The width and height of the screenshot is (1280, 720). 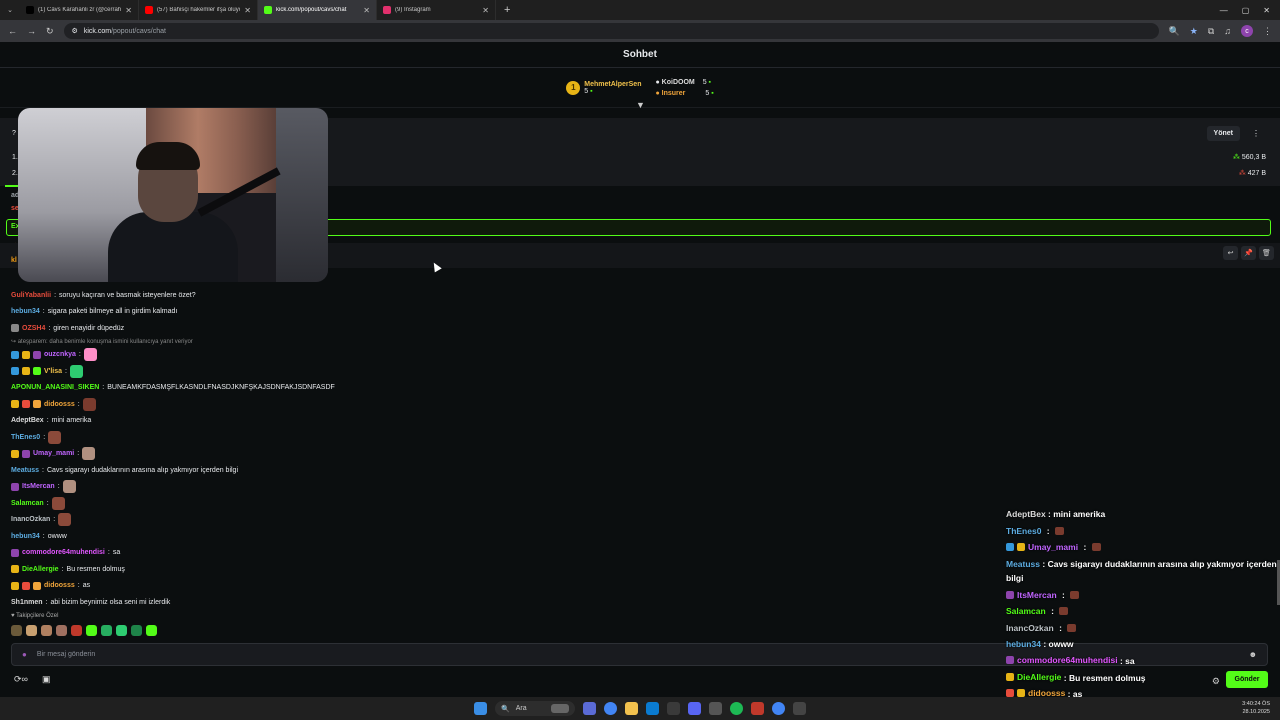 I want to click on points-icon: ⟳∞, so click(x=21, y=679).